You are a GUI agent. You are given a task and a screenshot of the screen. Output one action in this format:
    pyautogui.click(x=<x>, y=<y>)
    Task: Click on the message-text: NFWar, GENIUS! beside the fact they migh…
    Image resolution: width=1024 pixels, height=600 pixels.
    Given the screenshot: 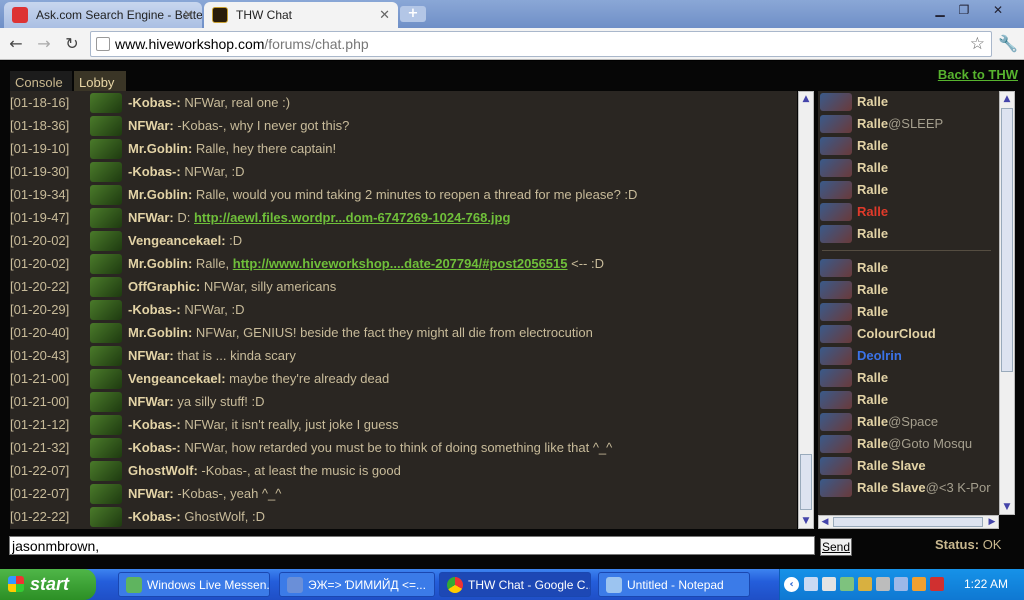 What is the action you would take?
    pyautogui.click(x=392, y=332)
    